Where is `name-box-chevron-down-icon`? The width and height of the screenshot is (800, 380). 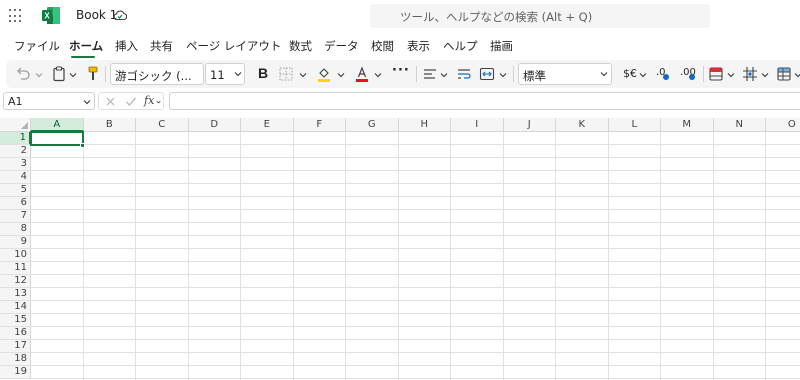
name-box-chevron-down-icon is located at coordinates (87, 102).